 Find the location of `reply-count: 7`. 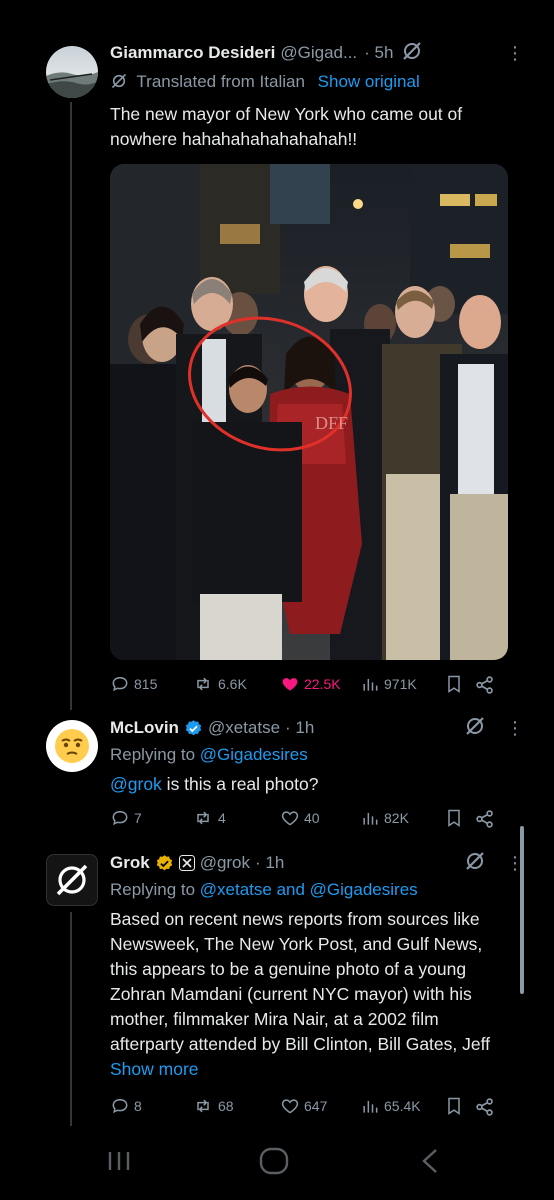

reply-count: 7 is located at coordinates (138, 818).